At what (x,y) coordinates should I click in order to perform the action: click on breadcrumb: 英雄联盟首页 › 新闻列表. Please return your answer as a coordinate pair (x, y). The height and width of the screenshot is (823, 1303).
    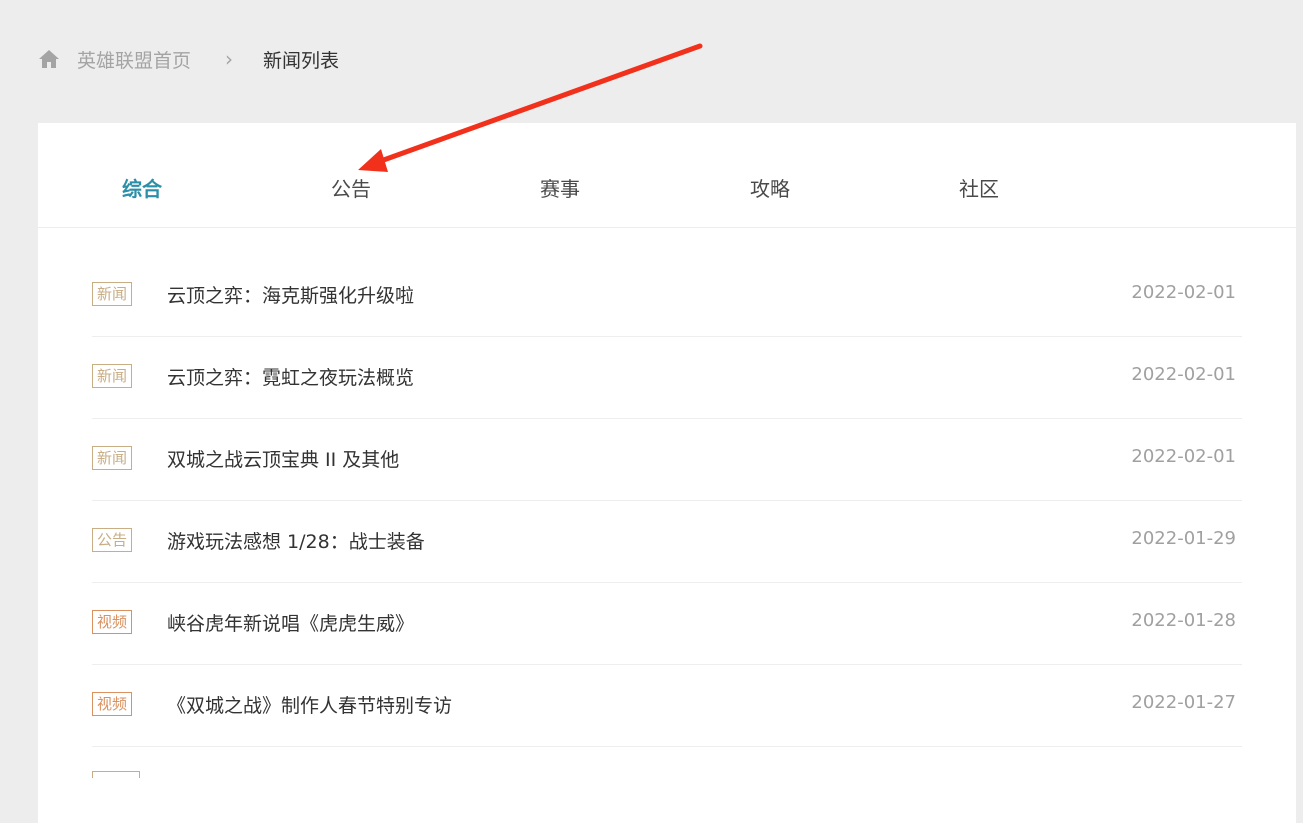
    Looking at the image, I should click on (188, 59).